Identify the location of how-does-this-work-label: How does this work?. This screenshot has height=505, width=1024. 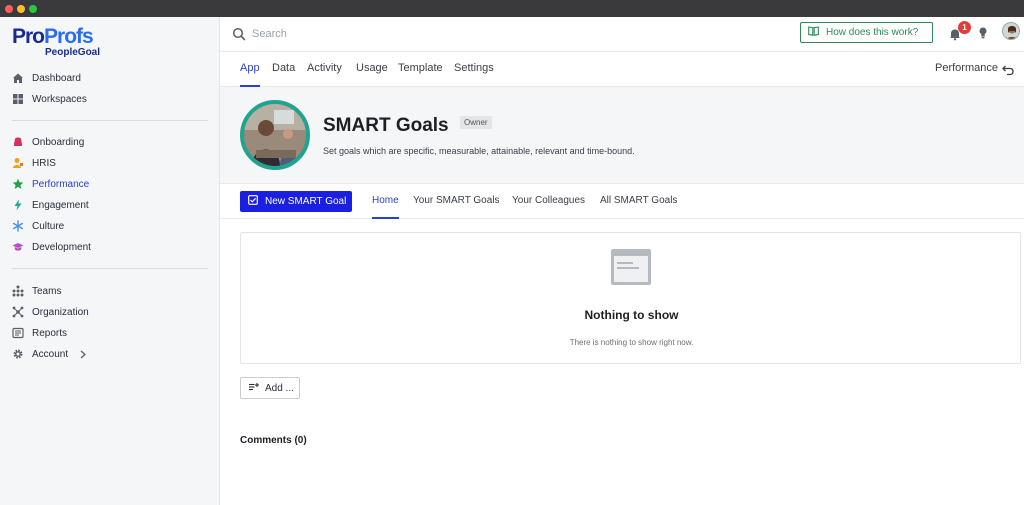
(872, 32).